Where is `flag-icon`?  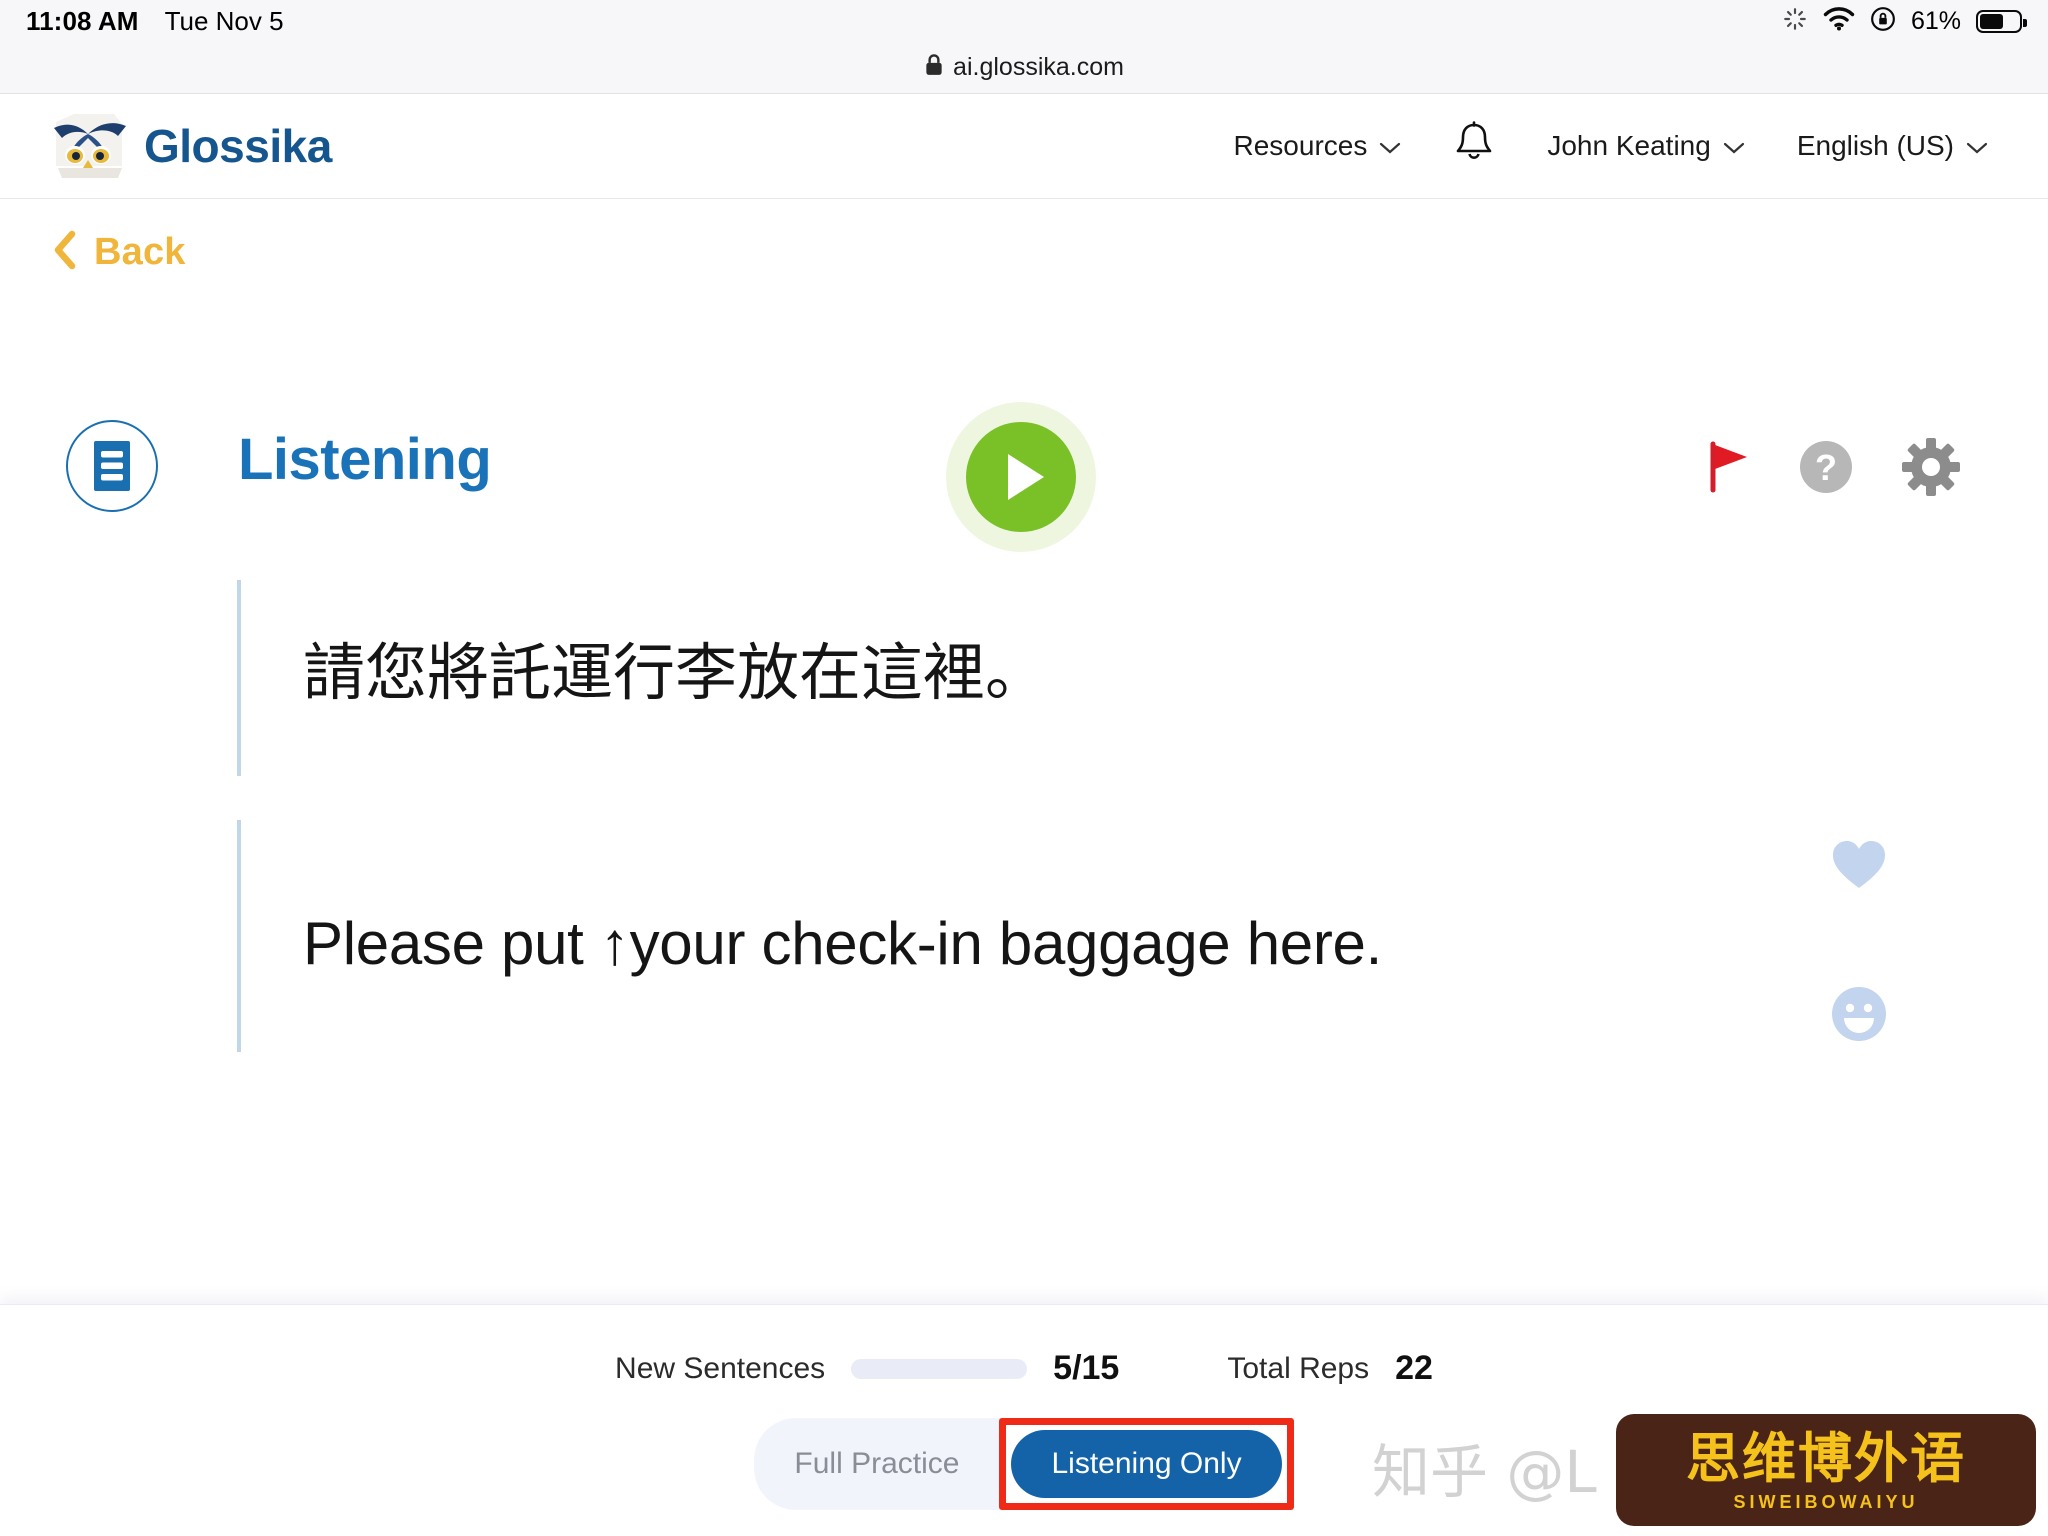 flag-icon is located at coordinates (1728, 467).